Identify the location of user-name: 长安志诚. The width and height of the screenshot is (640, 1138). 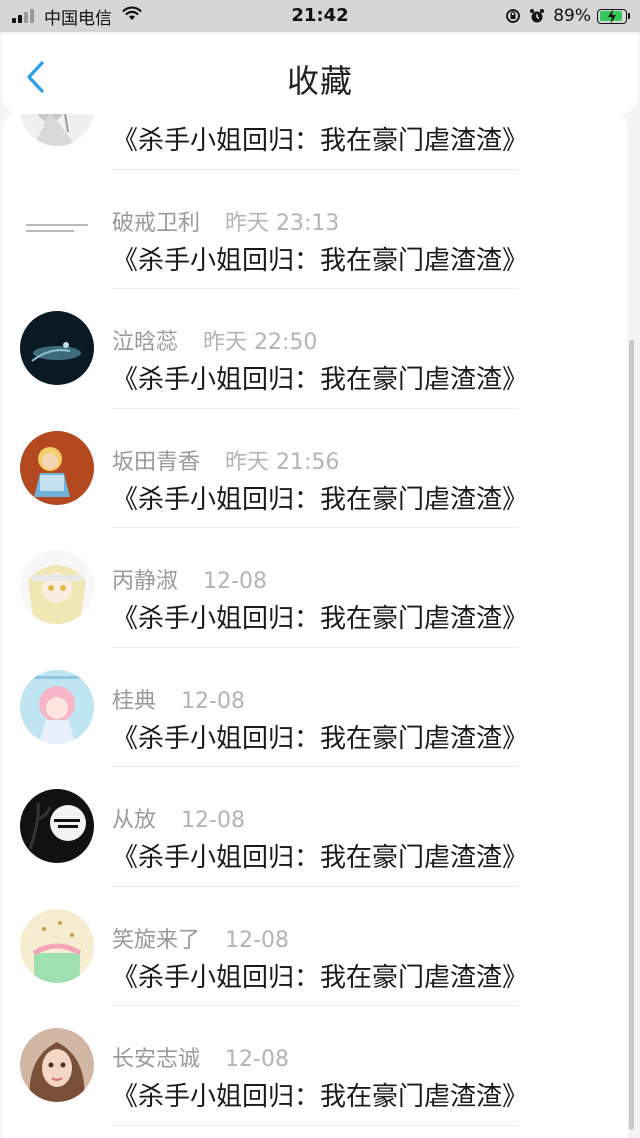
(156, 1059).